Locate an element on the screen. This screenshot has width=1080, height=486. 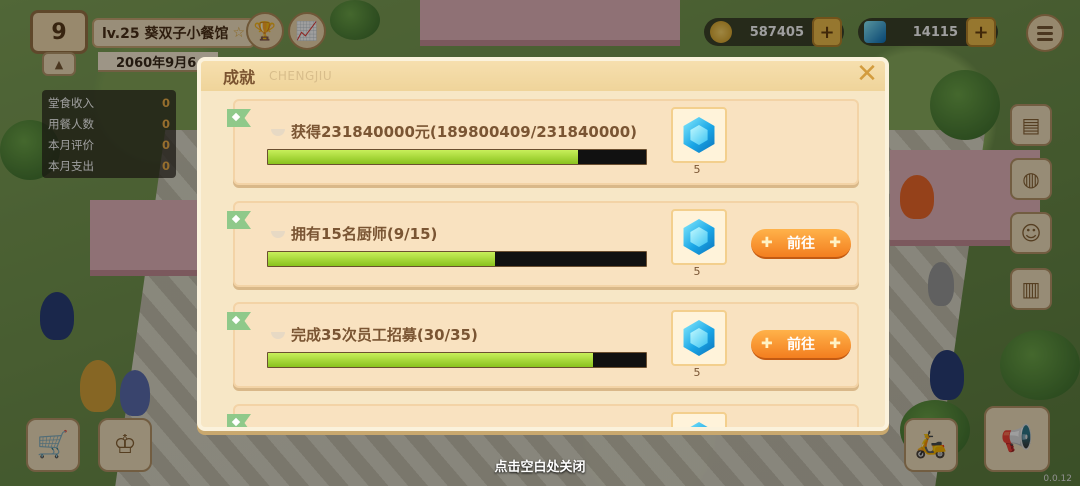
achievement-label: 拥有15名厨师(9/15) is located at coordinates (364, 234).